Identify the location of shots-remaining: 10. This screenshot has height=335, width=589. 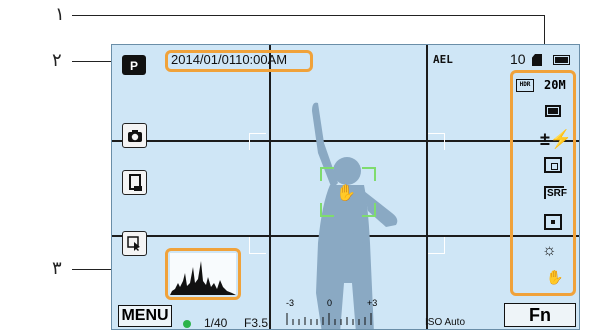
(518, 59).